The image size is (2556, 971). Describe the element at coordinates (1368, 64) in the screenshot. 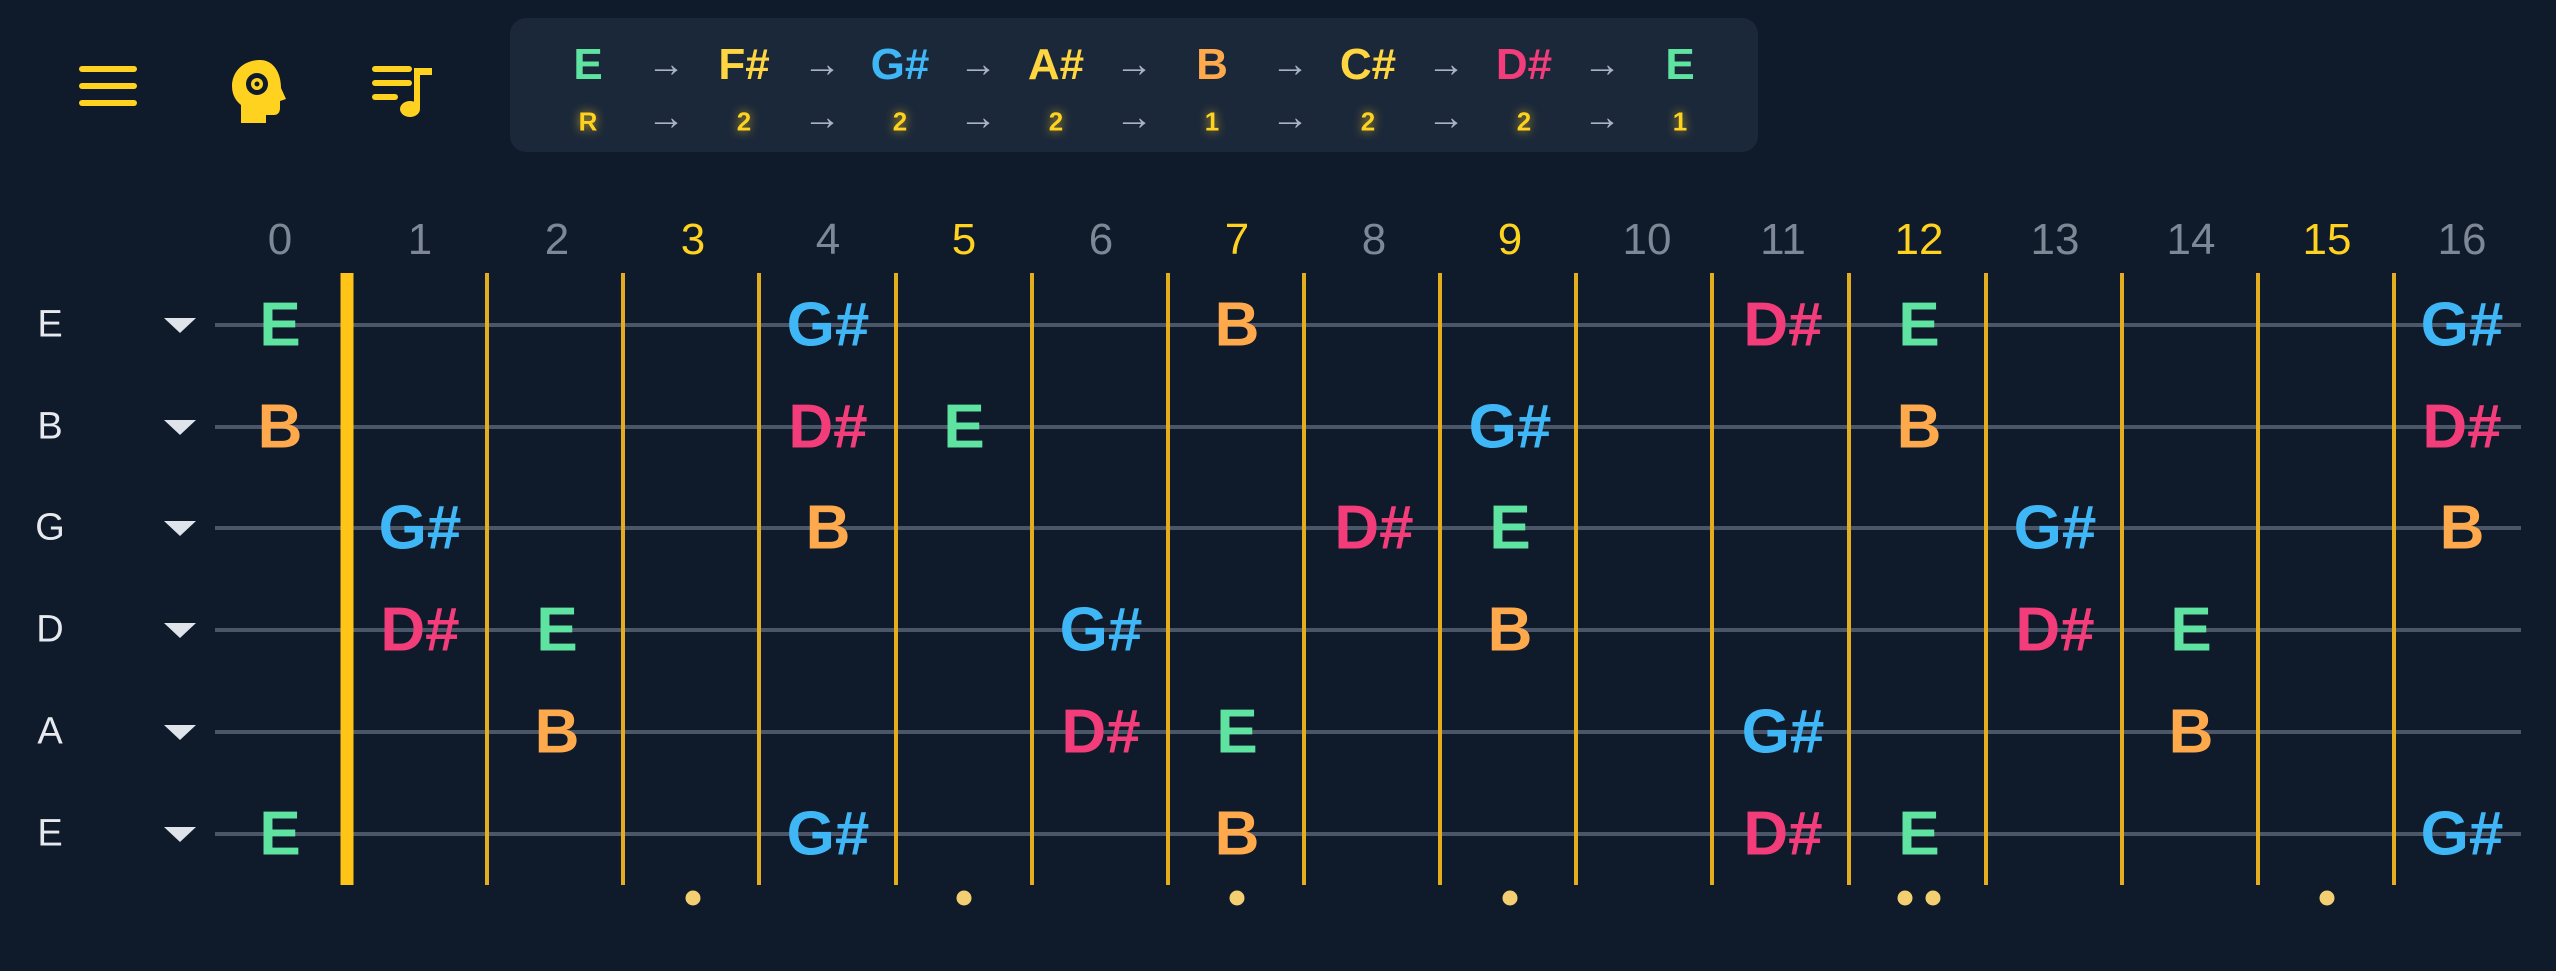

I see `formula-note: C#` at that location.